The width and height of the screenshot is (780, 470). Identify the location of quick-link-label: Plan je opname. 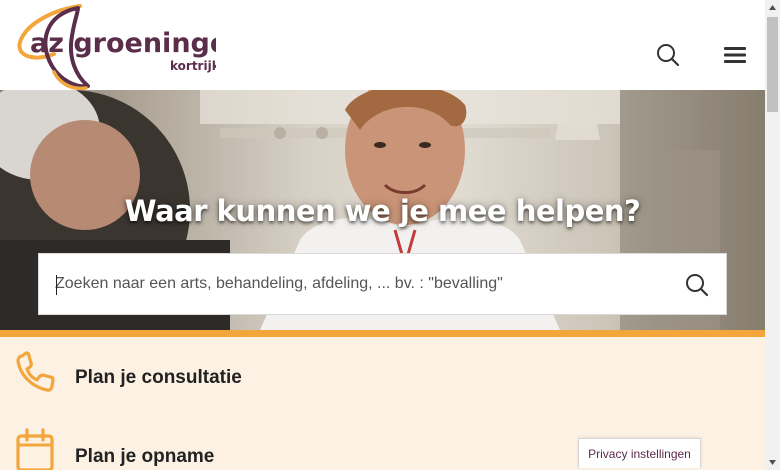
(145, 456).